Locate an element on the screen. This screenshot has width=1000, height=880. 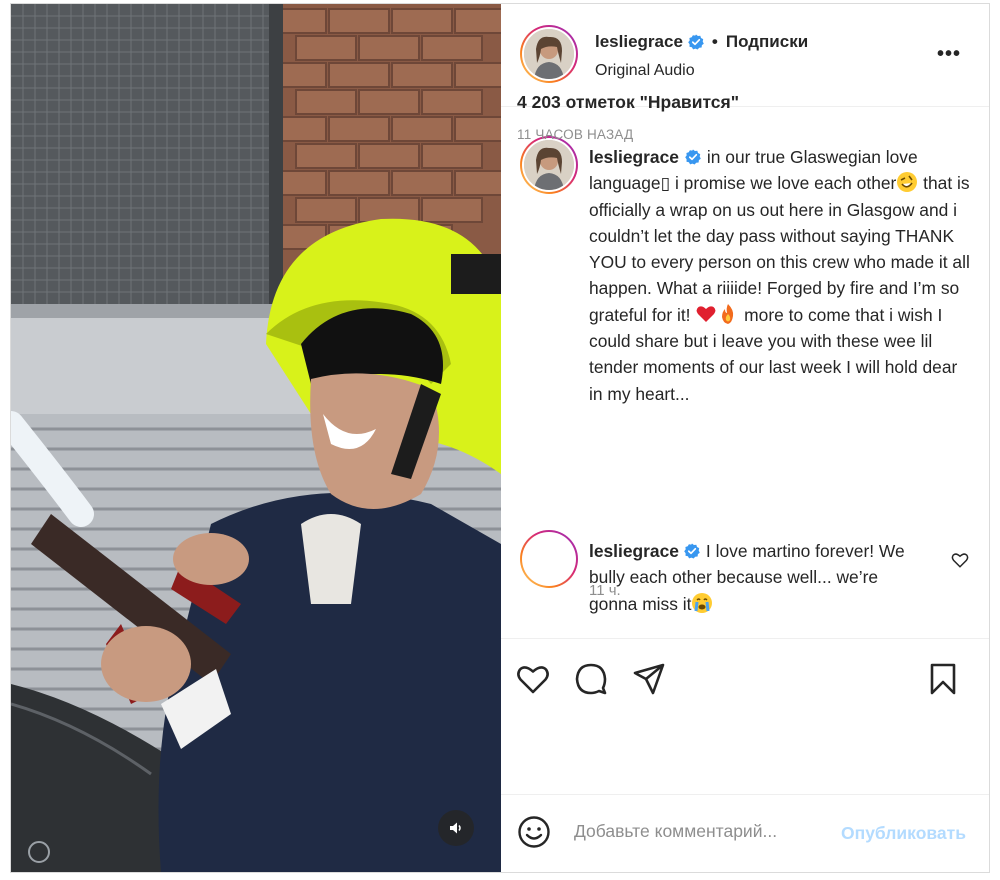
red-heart-emoji-icon is located at coordinates (706, 314).